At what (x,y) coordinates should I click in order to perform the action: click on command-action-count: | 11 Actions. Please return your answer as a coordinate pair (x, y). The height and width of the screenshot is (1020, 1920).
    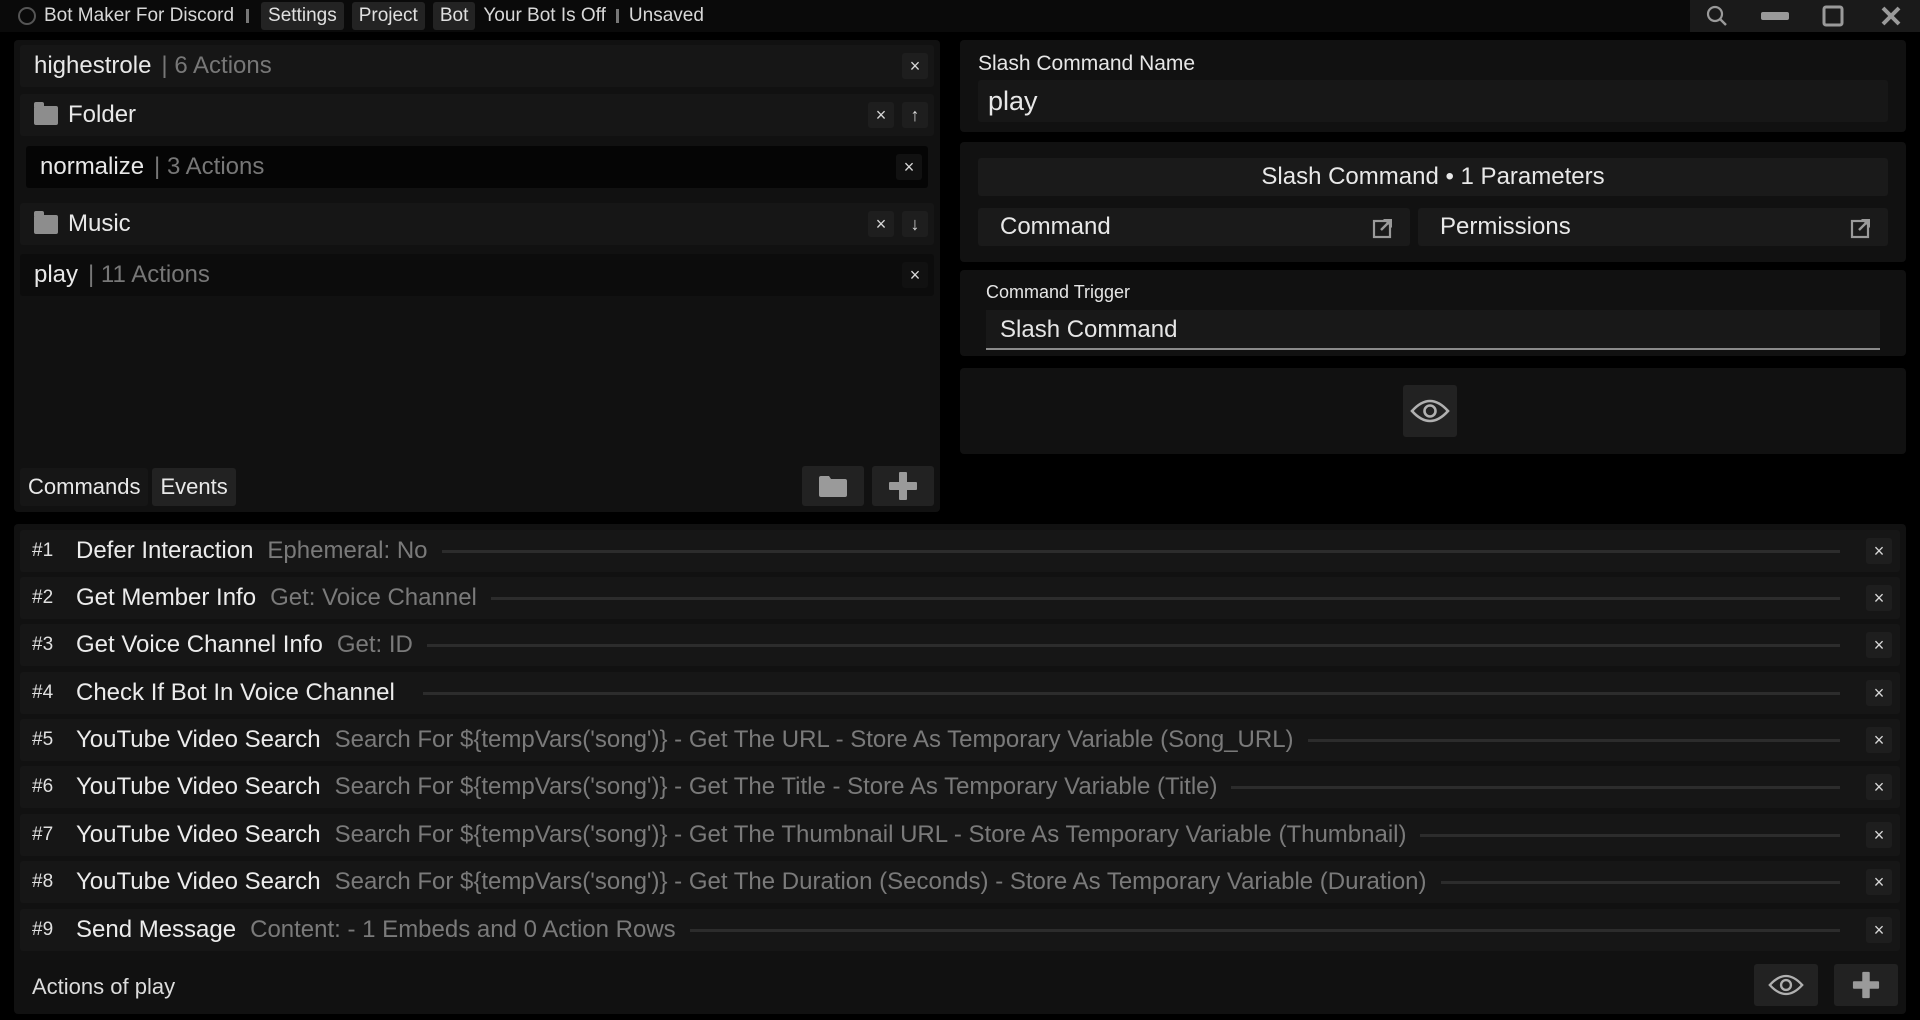
    Looking at the image, I should click on (149, 274).